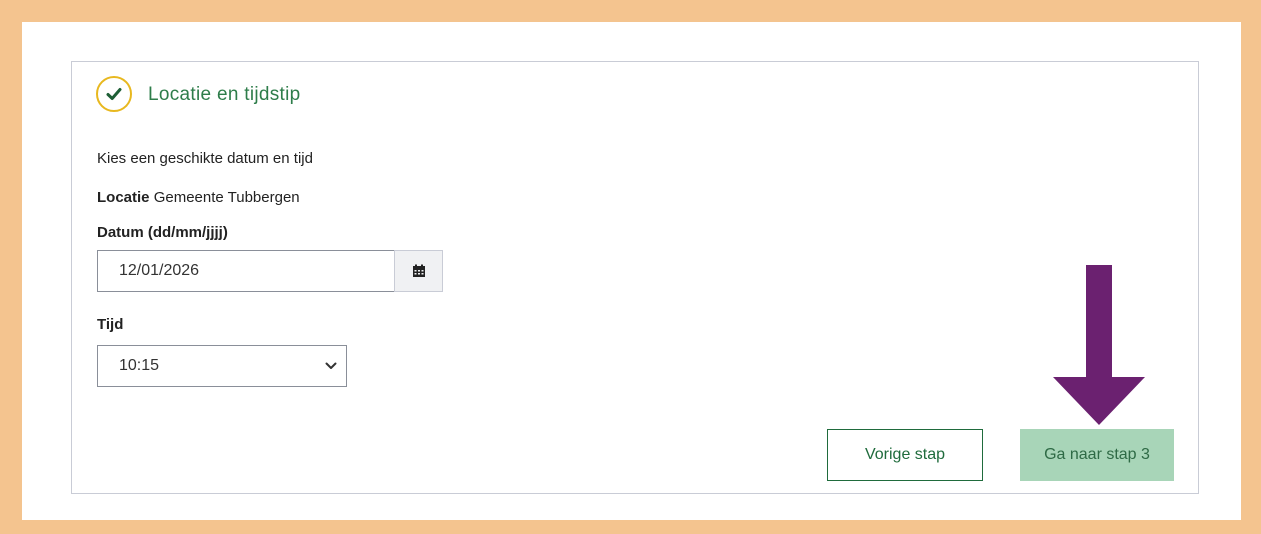 Image resolution: width=1261 pixels, height=534 pixels. What do you see at coordinates (1097, 455) in the screenshot?
I see `next-step-button: Ga naar stap 3` at bounding box center [1097, 455].